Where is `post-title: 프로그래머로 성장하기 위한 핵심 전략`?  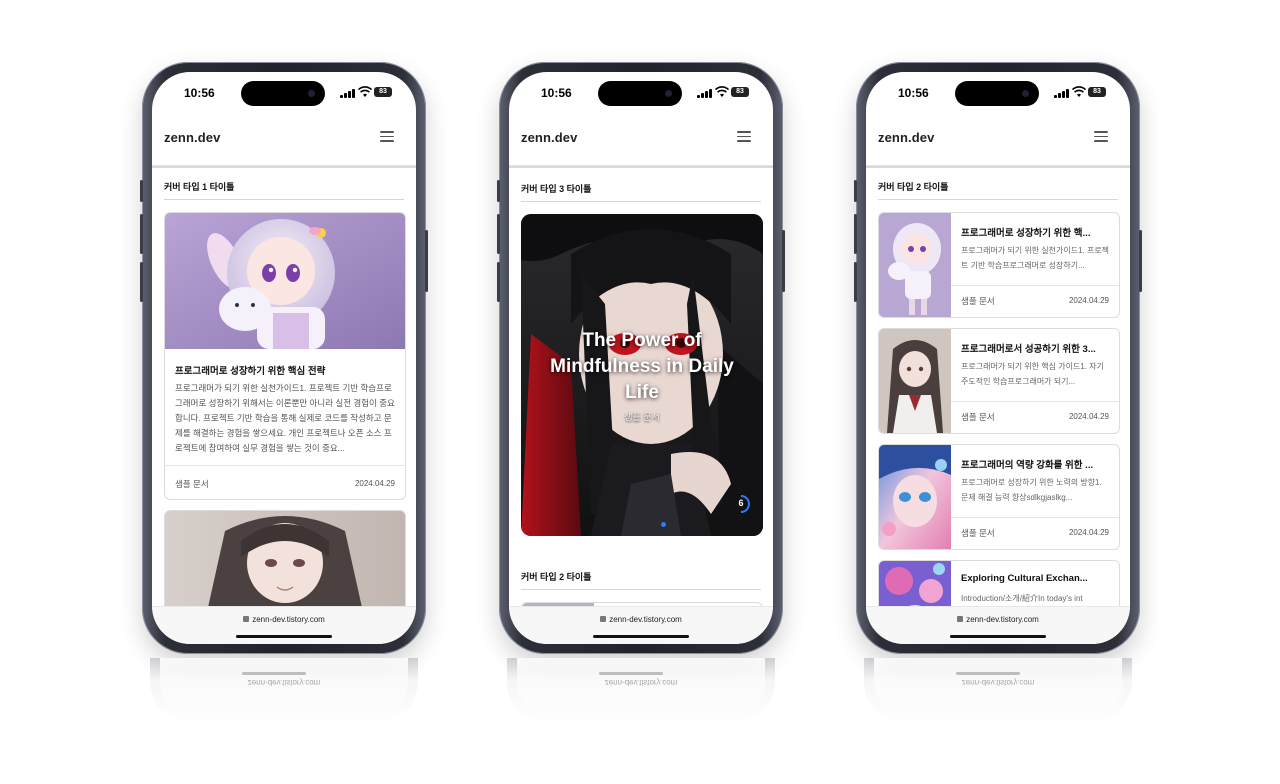 post-title: 프로그래머로 성장하기 위한 핵심 전략 is located at coordinates (250, 371).